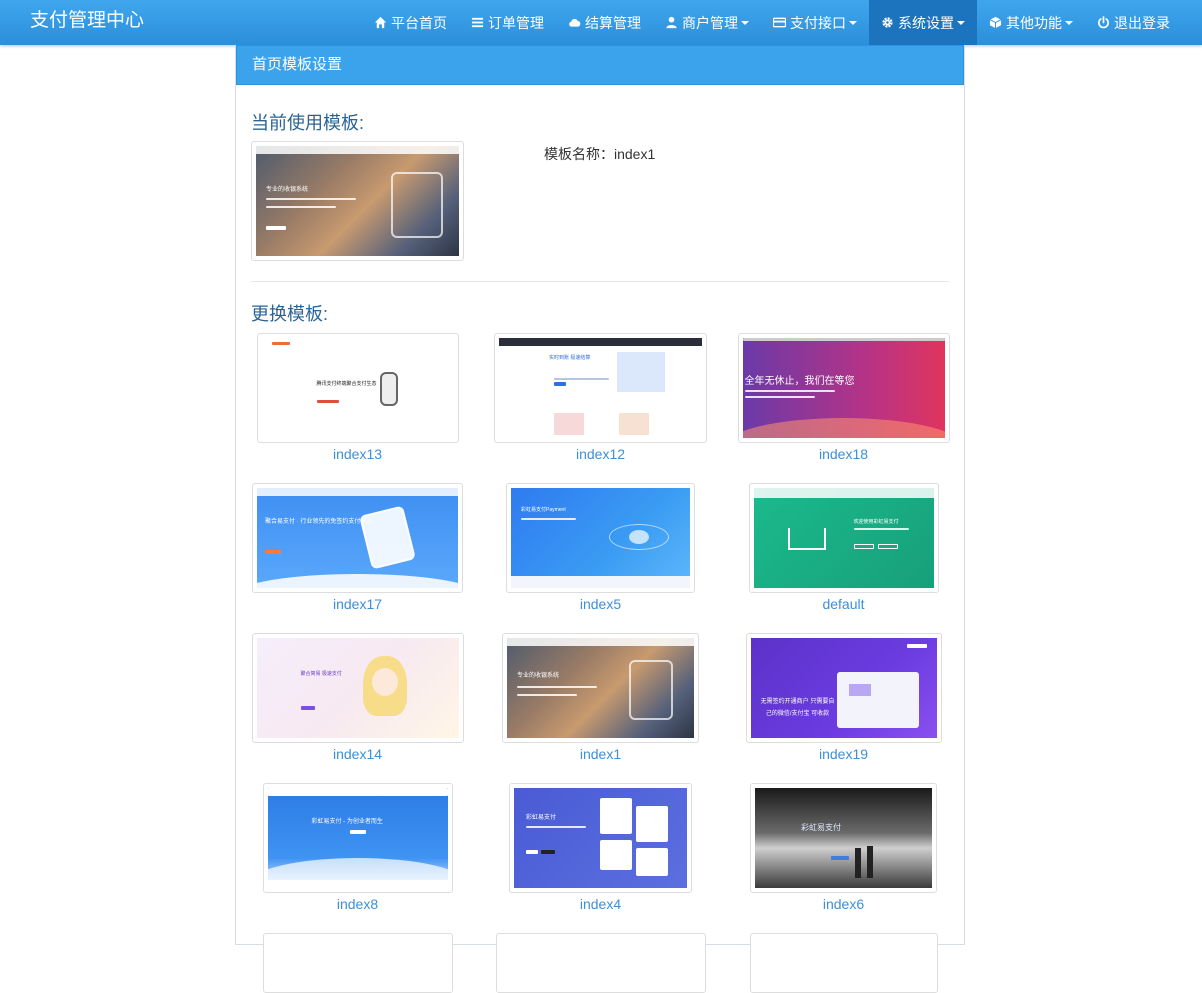 This screenshot has width=1202, height=993. I want to click on template-thumb: 实时到账 极速结算, so click(600, 388).